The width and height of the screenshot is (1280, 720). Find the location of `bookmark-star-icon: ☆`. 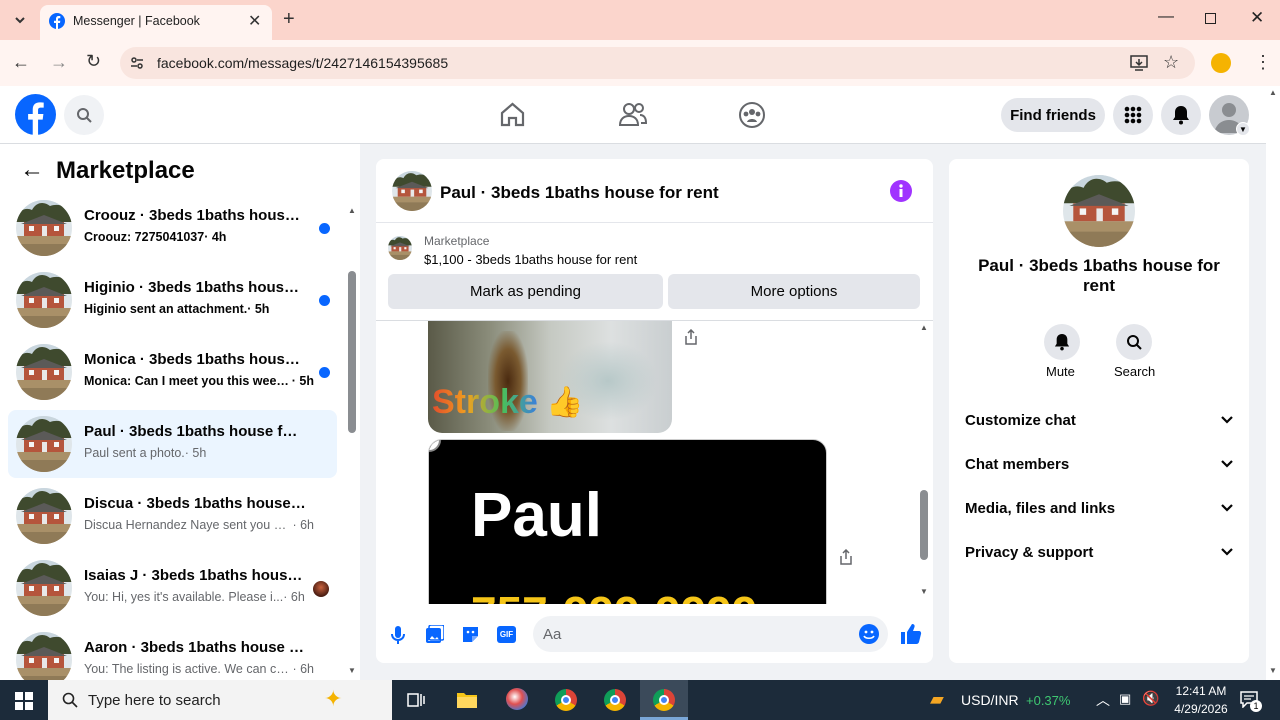

bookmark-star-icon: ☆ is located at coordinates (1171, 62).